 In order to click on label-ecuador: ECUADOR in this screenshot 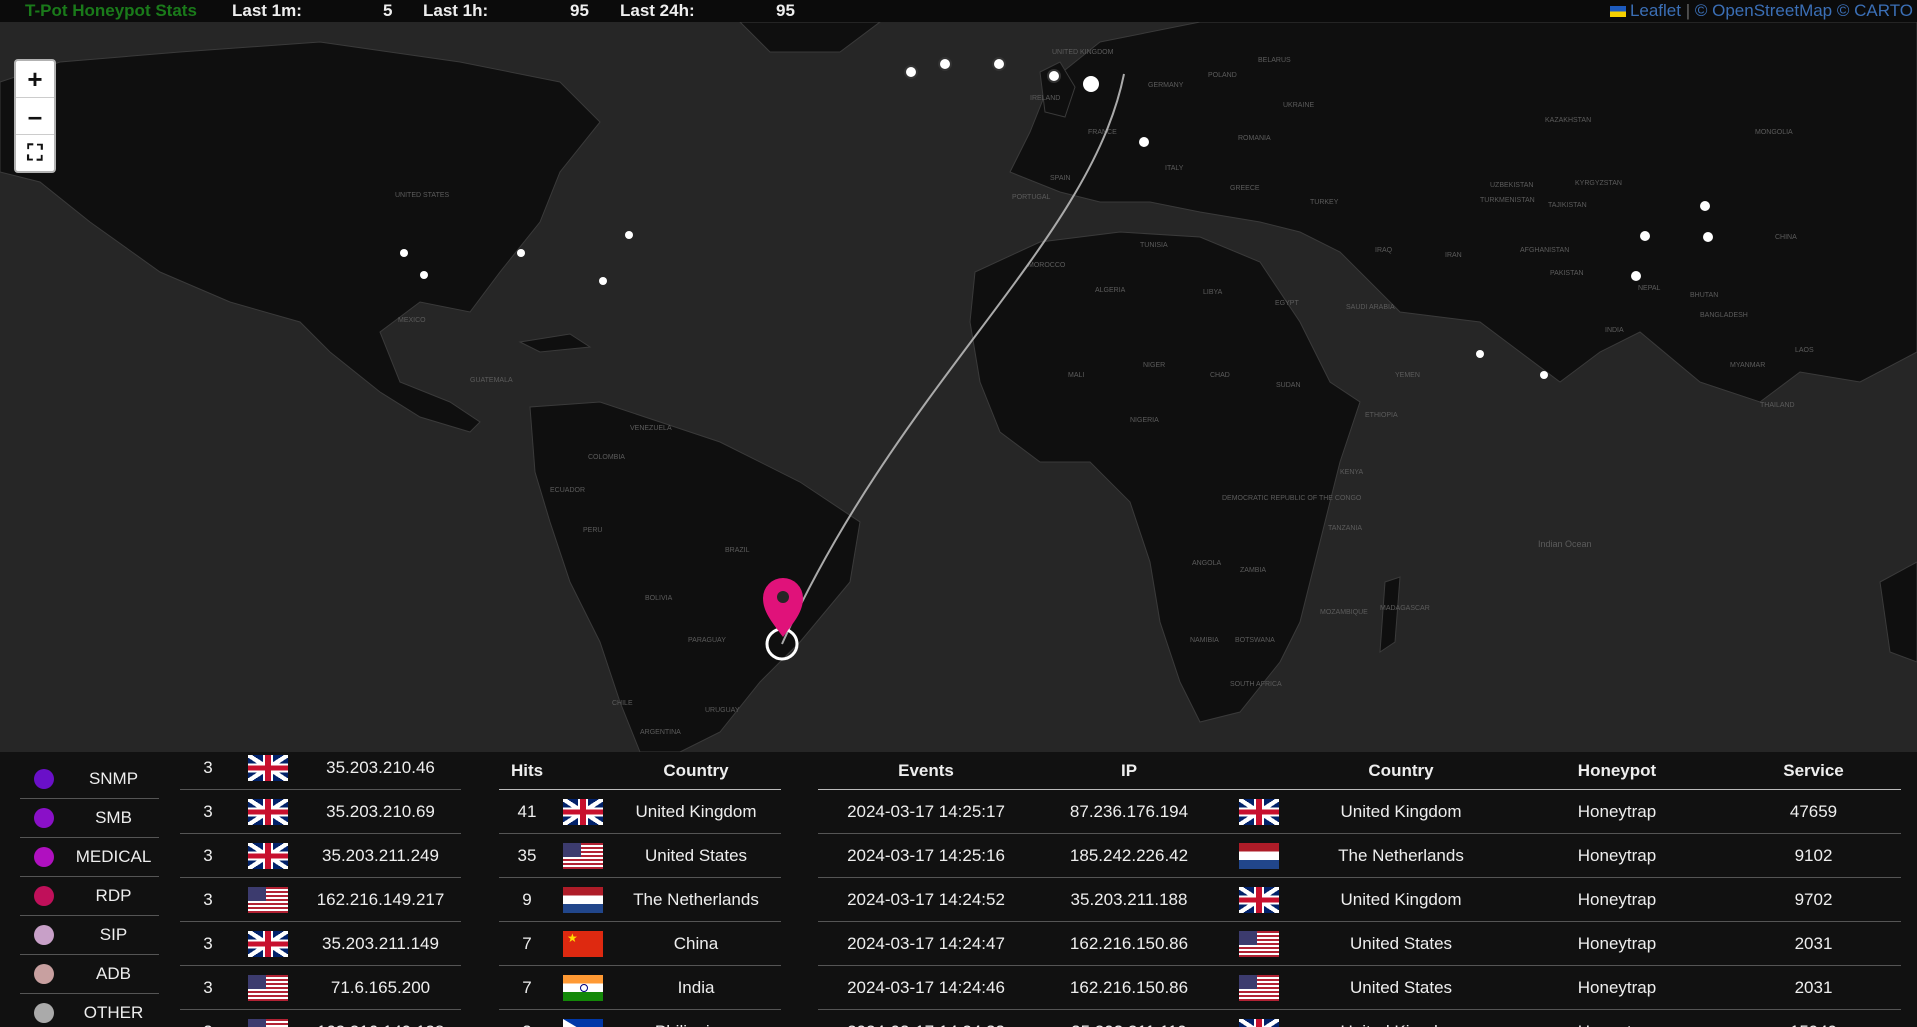, I will do `click(567, 490)`.